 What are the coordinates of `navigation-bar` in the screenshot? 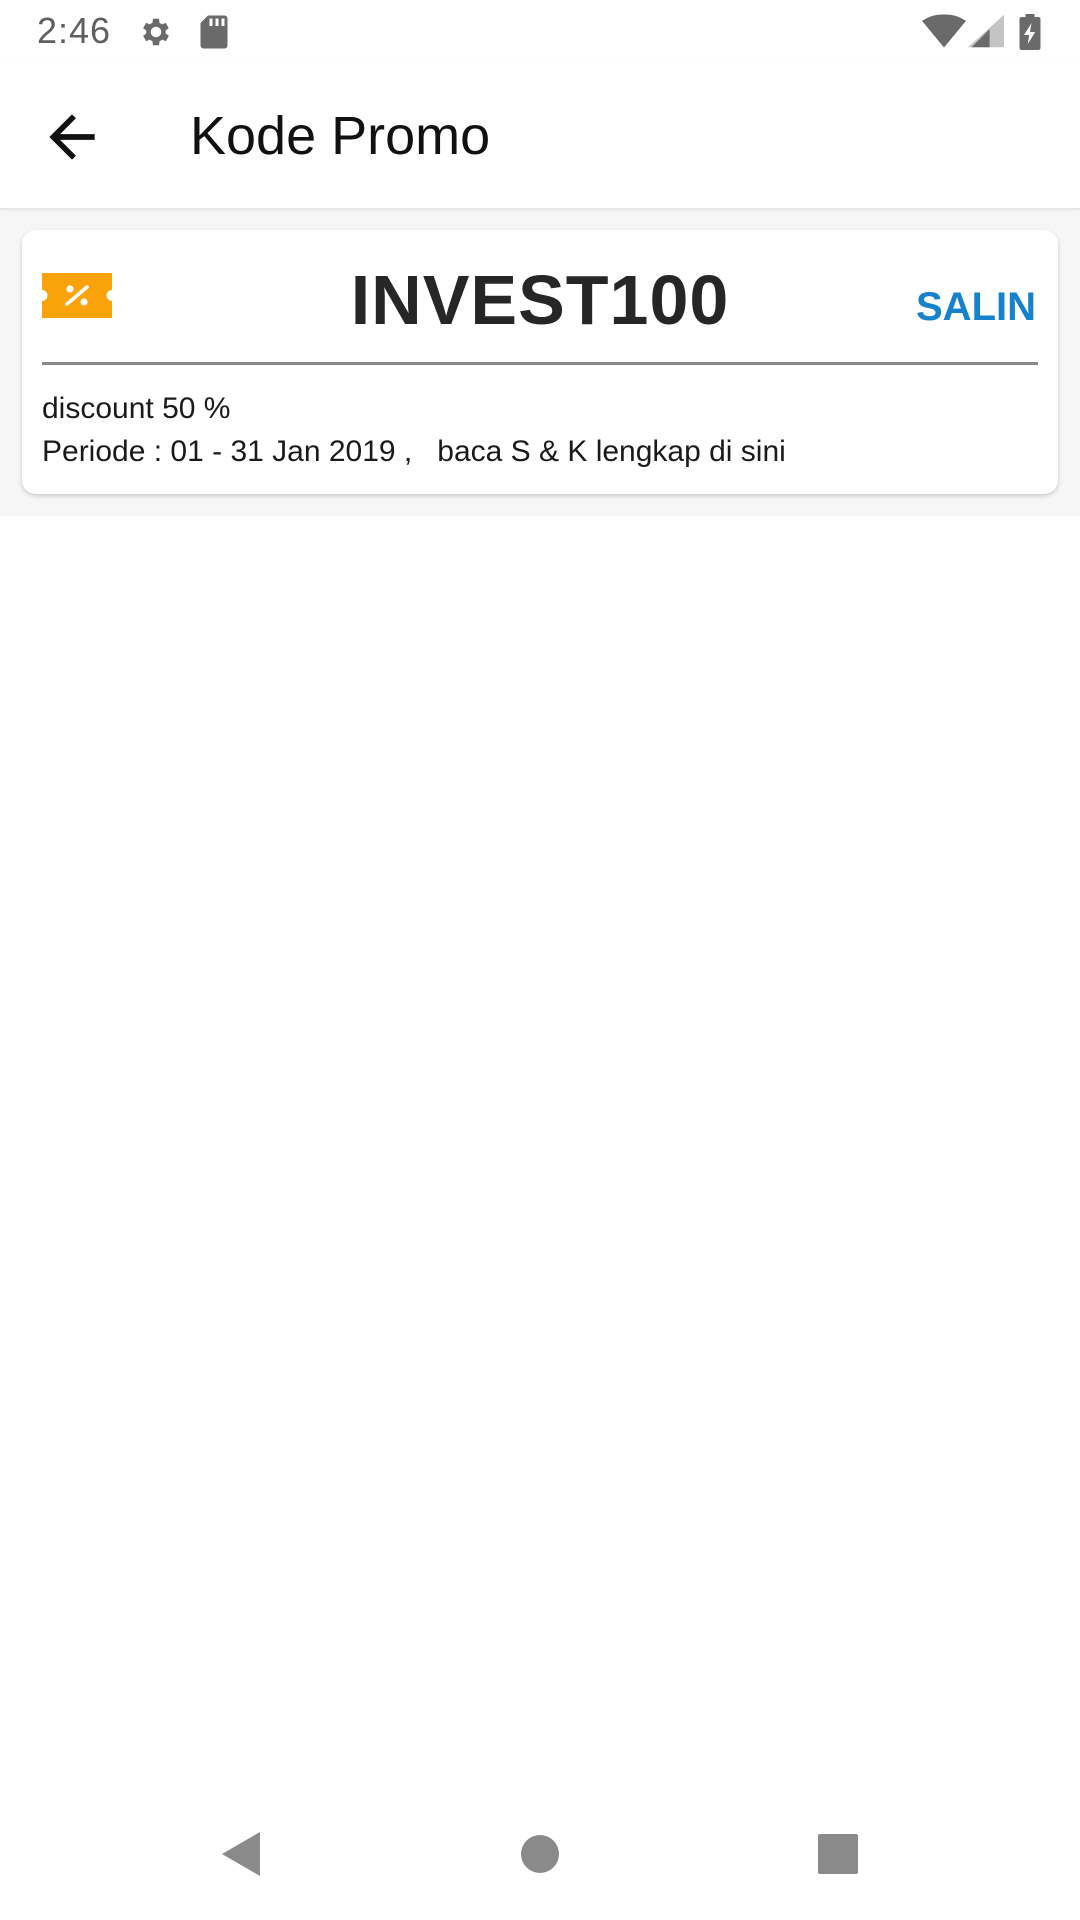 It's located at (540, 1855).